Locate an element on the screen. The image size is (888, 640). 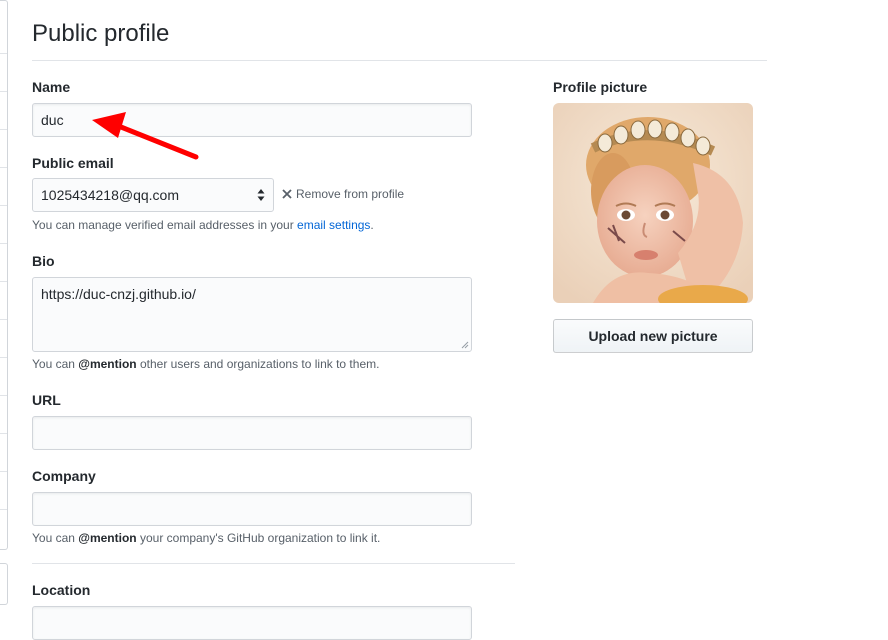
bio-label: Bio is located at coordinates (43, 261).